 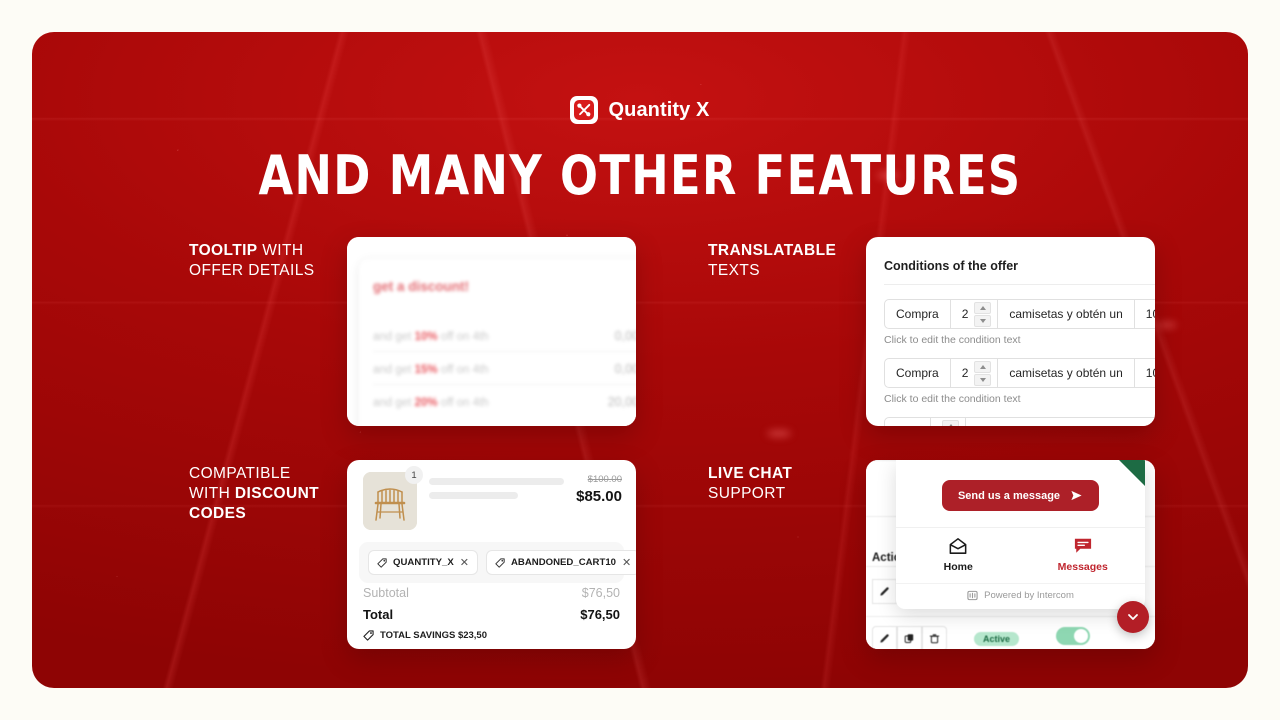 I want to click on discount-code-label: ABANDONED_CART10, so click(x=564, y=562).